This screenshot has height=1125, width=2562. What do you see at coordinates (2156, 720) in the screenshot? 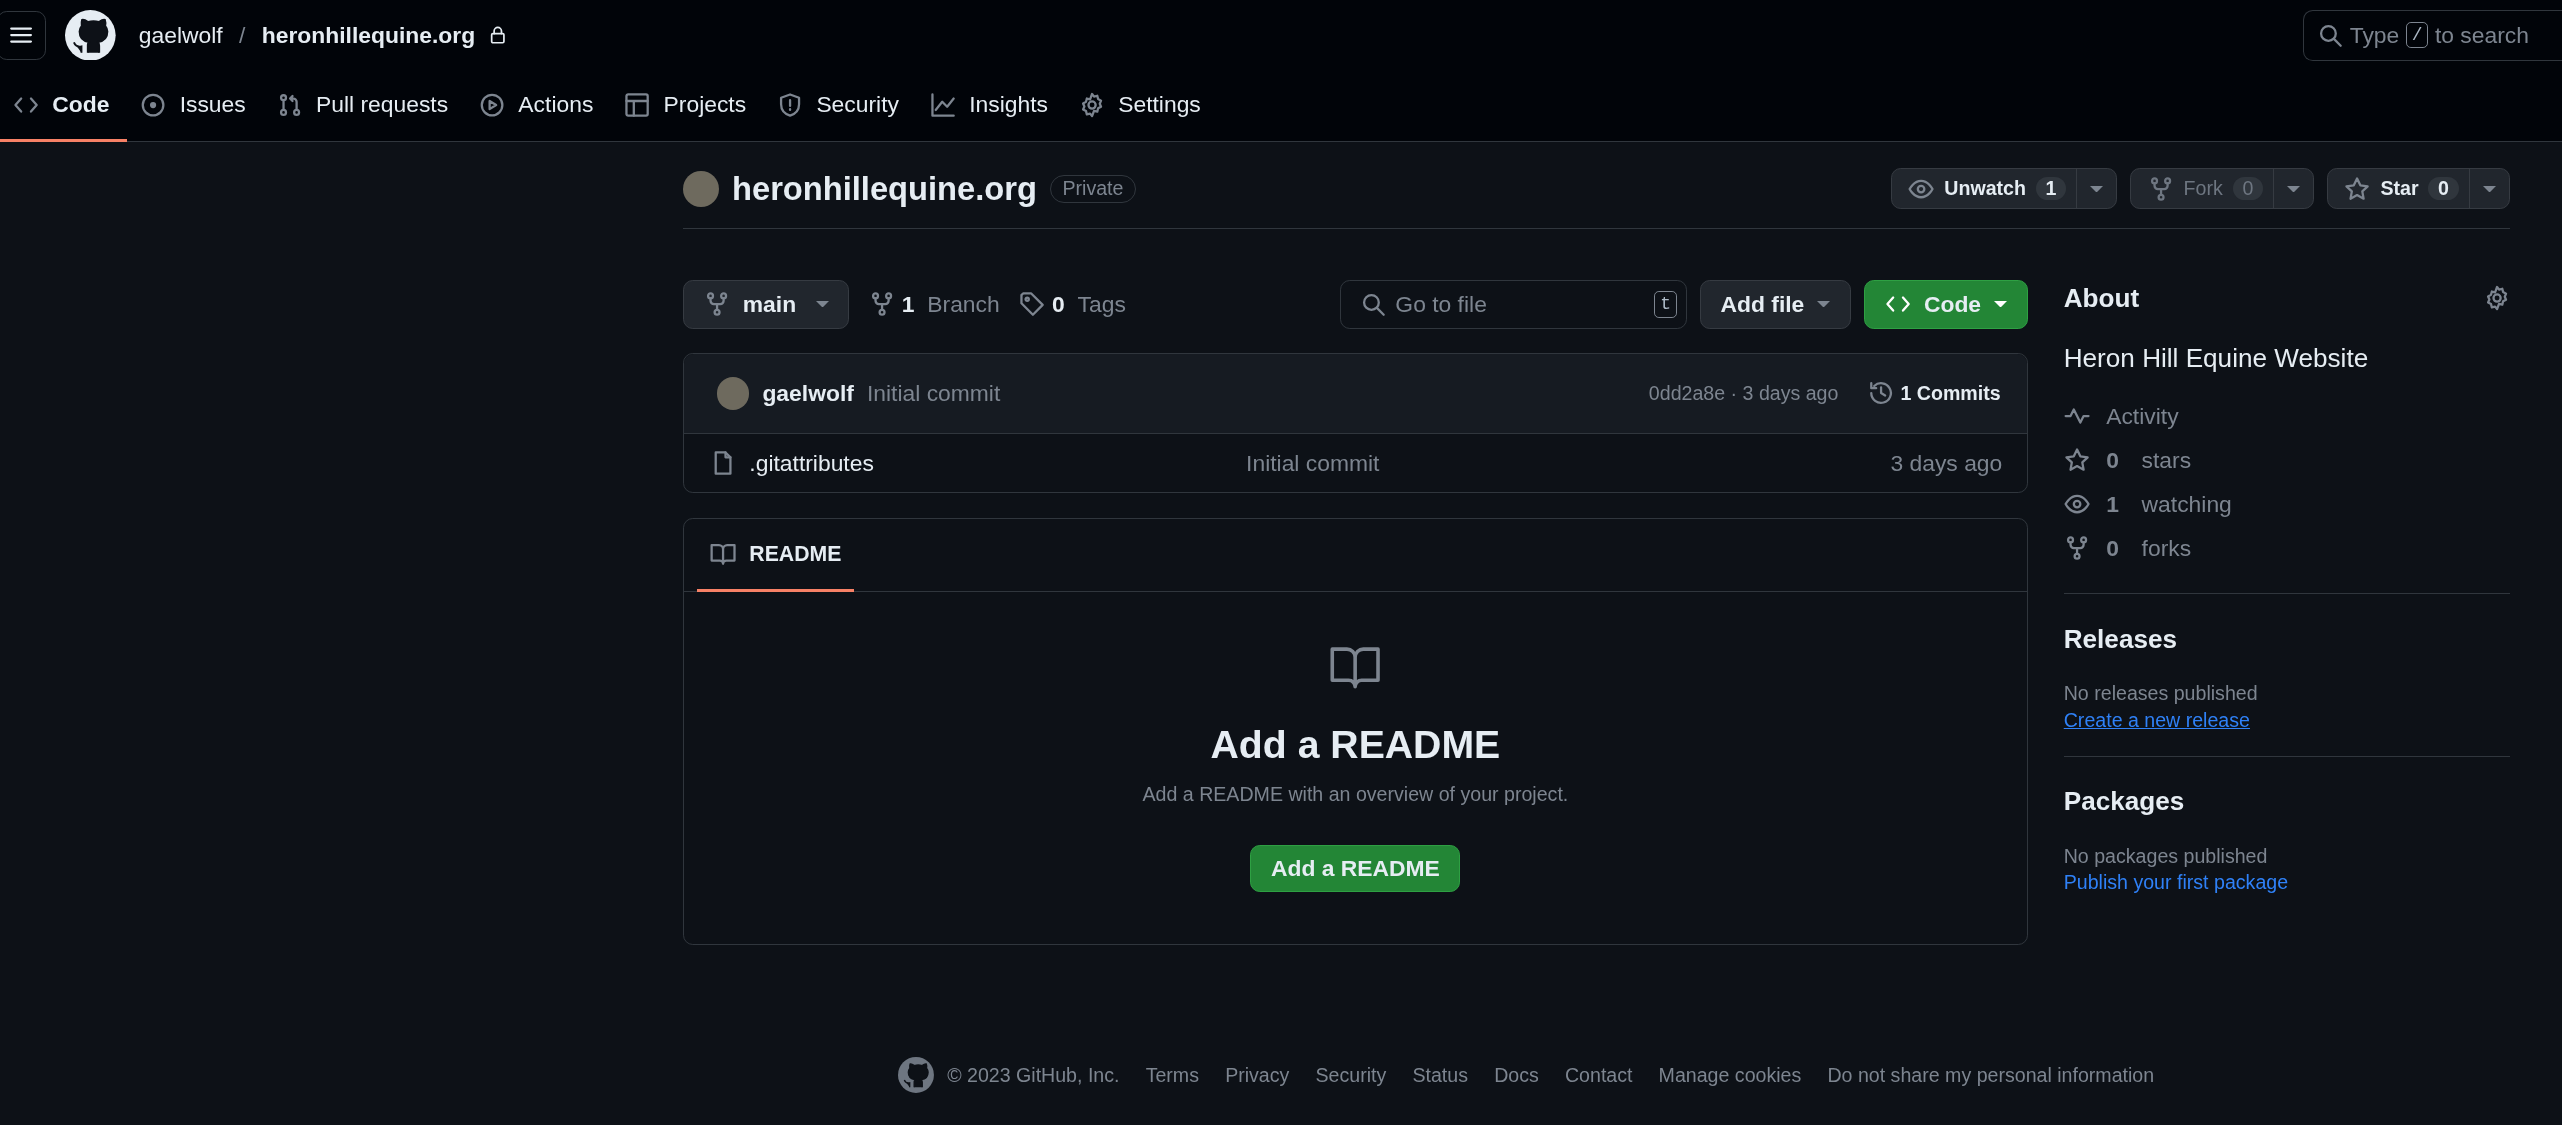
I see `create-link: Create a new release` at bounding box center [2156, 720].